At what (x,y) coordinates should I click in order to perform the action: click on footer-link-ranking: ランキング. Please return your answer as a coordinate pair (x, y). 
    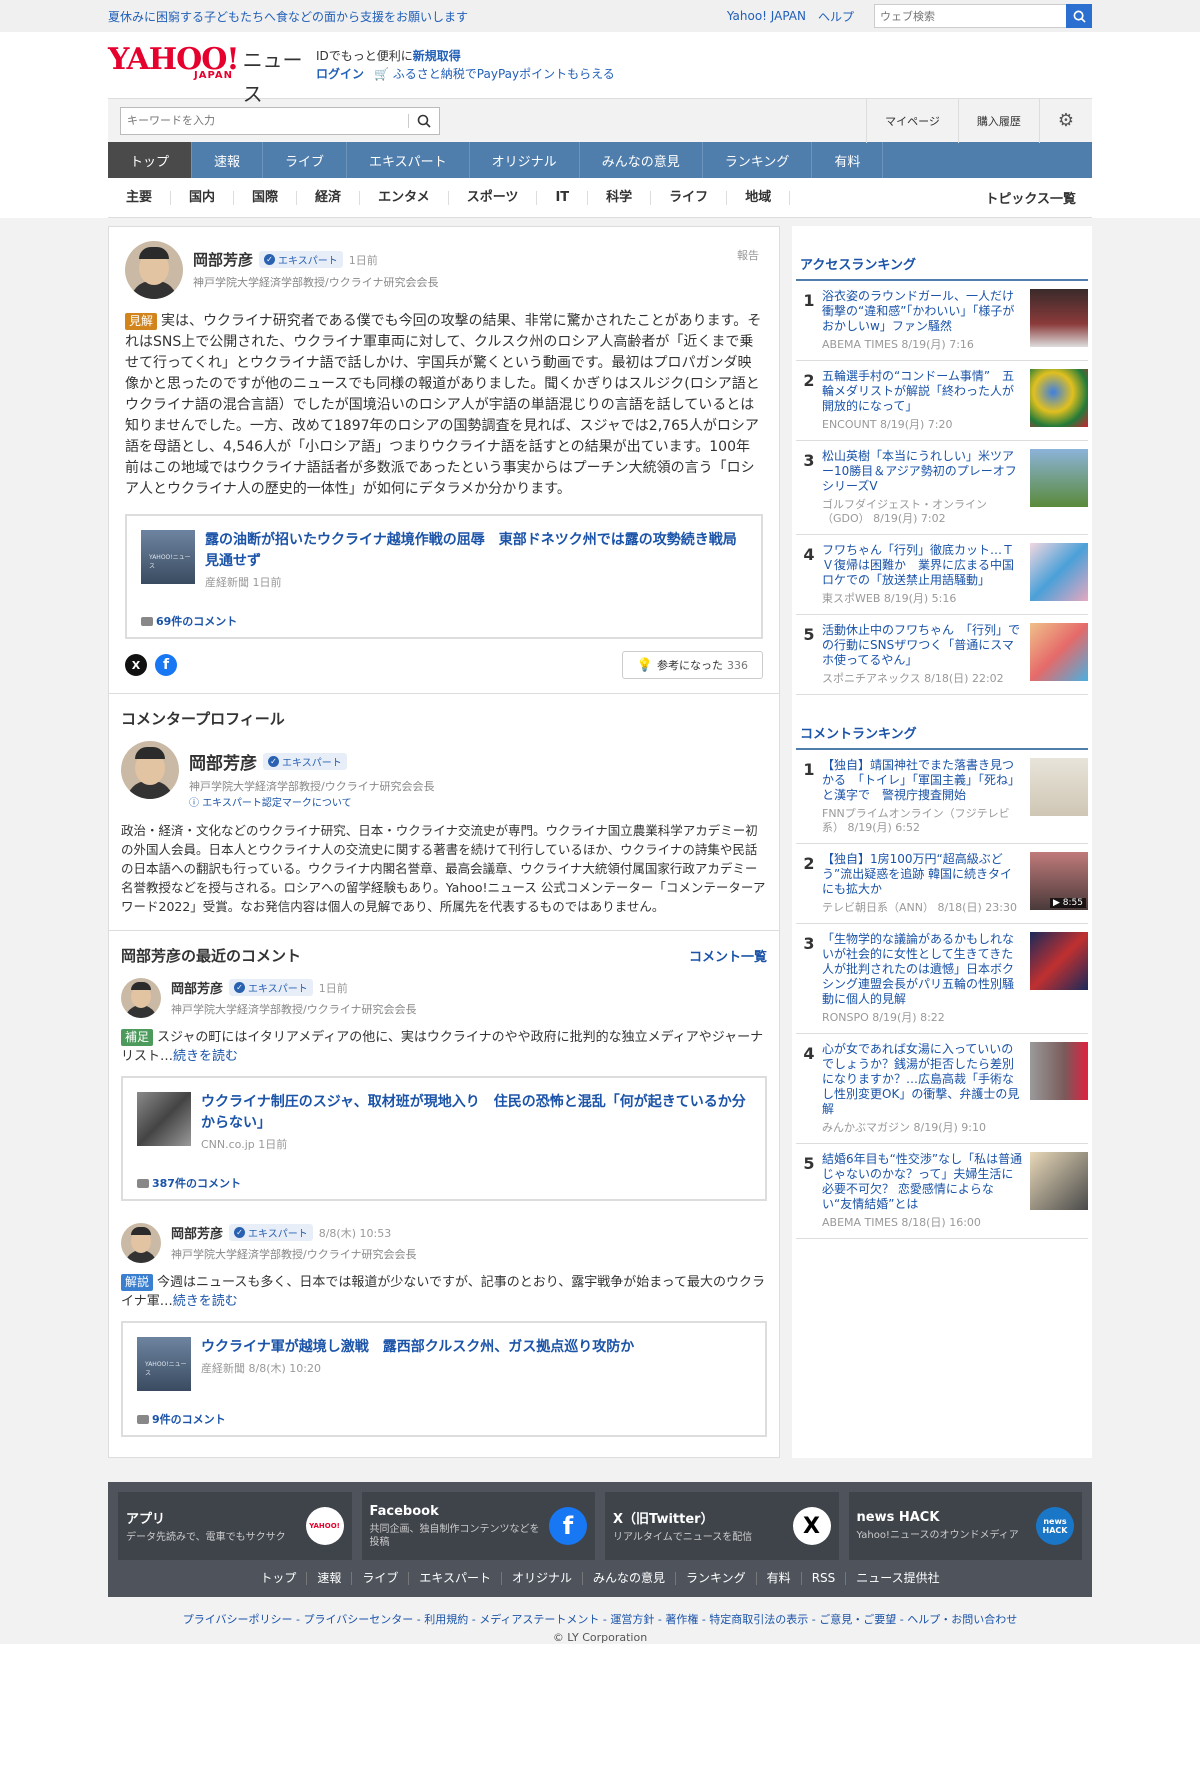
    Looking at the image, I should click on (716, 1578).